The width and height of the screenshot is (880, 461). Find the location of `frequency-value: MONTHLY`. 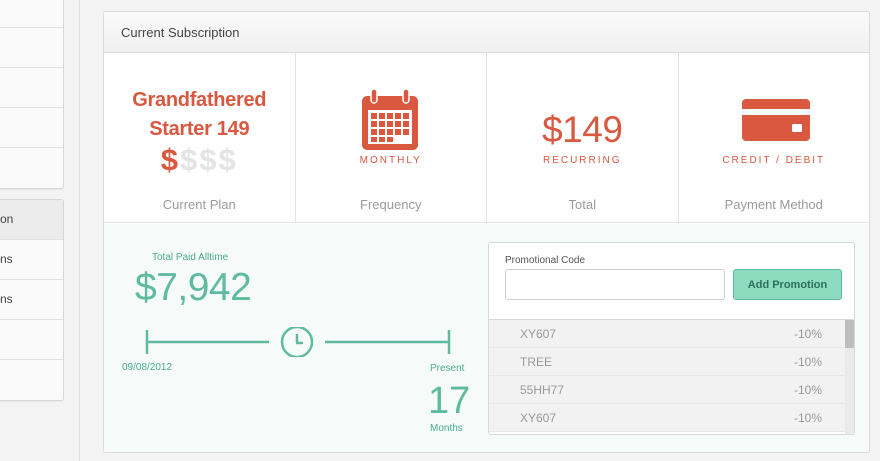

frequency-value: MONTHLY is located at coordinates (390, 160).